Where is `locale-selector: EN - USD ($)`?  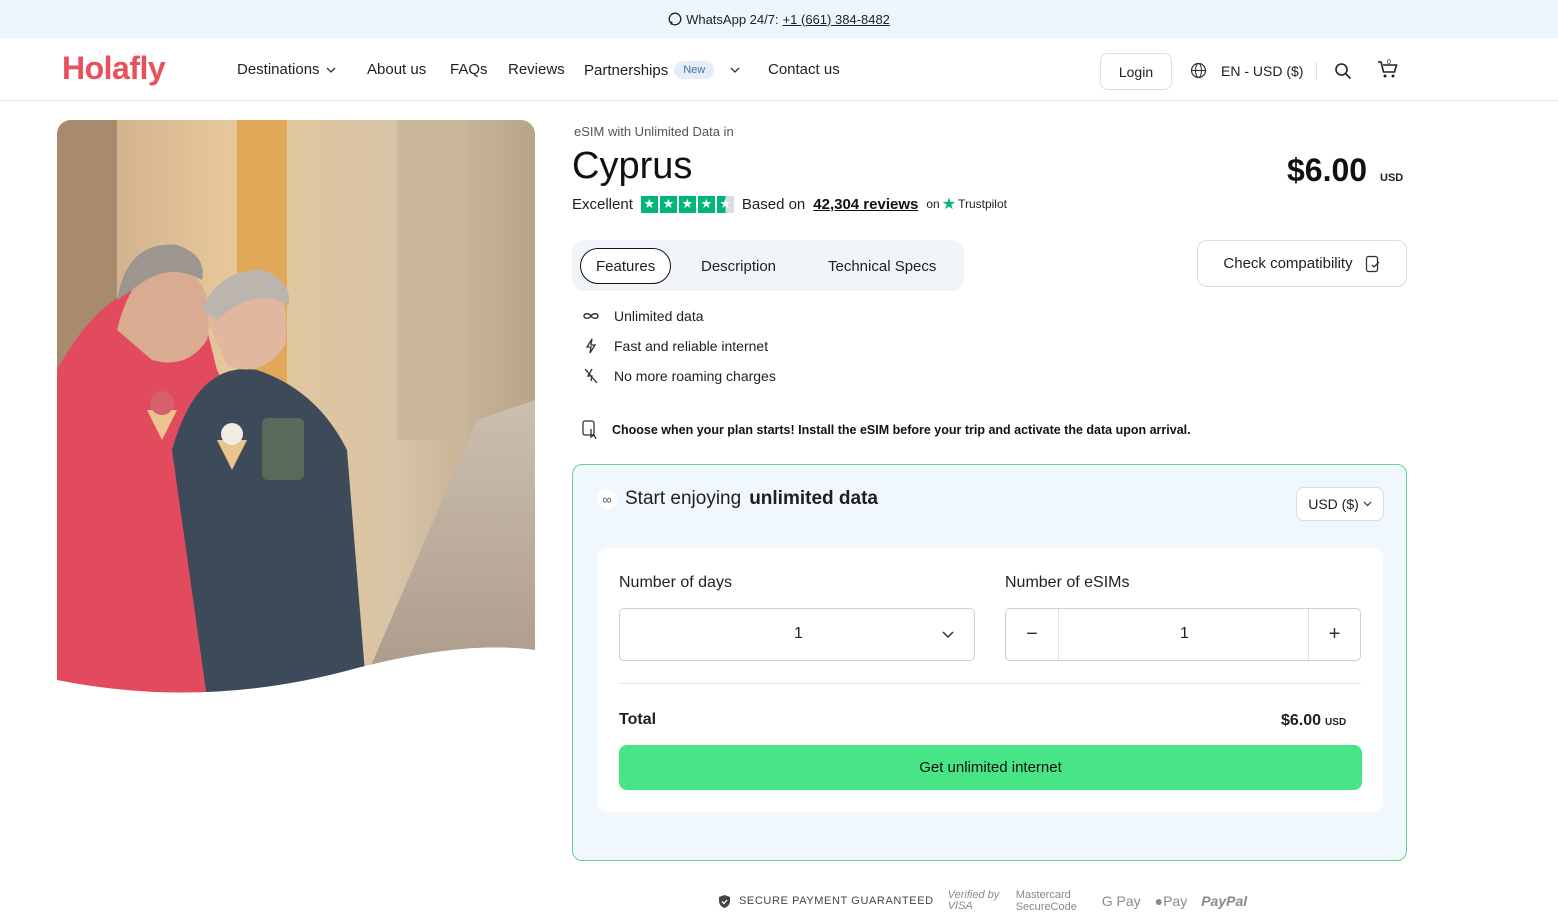 locale-selector: EN - USD ($) is located at coordinates (1246, 70).